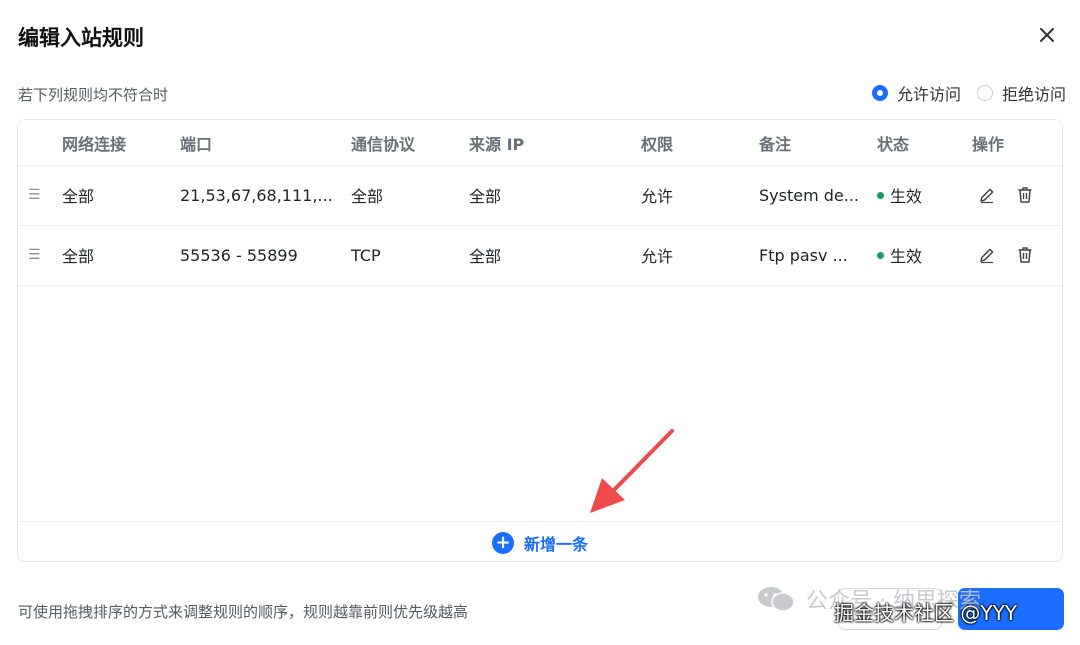 This screenshot has width=1080, height=645. Describe the element at coordinates (984, 93) in the screenshot. I see `radio-deny-indicator` at that location.